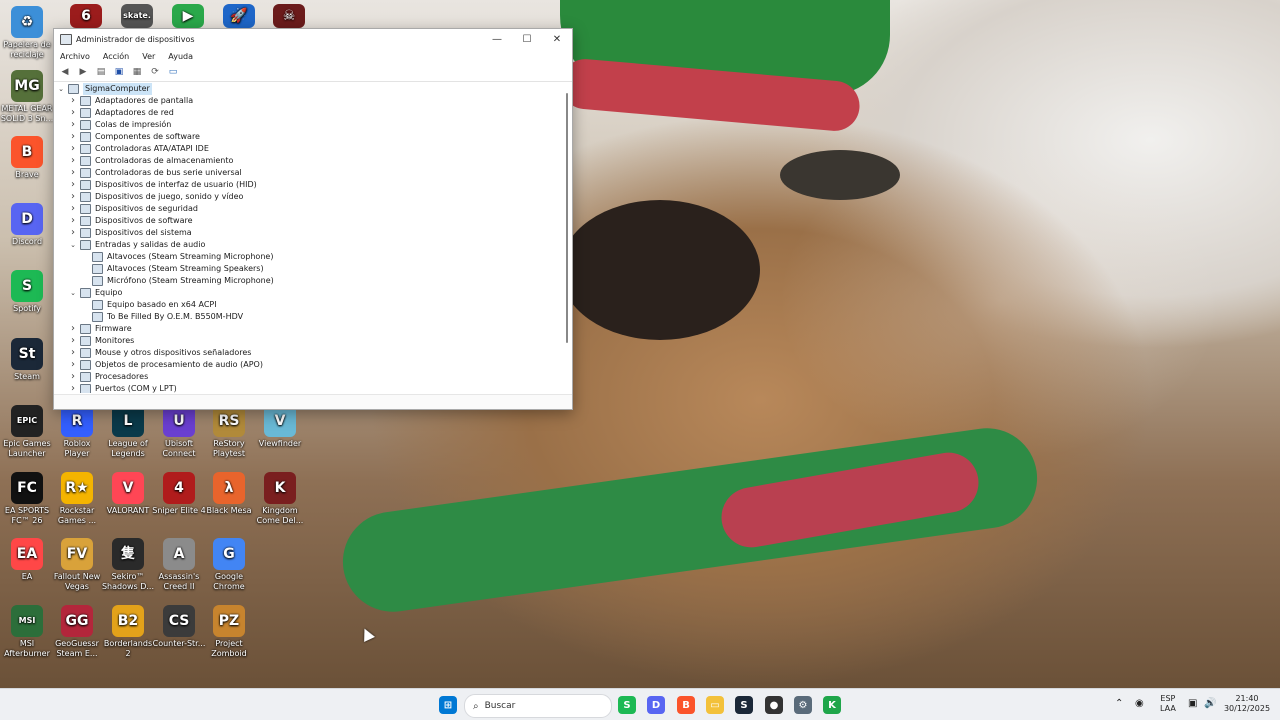  Describe the element at coordinates (448, 705) in the screenshot. I see `start-taskbar-icon: ⊞` at that location.